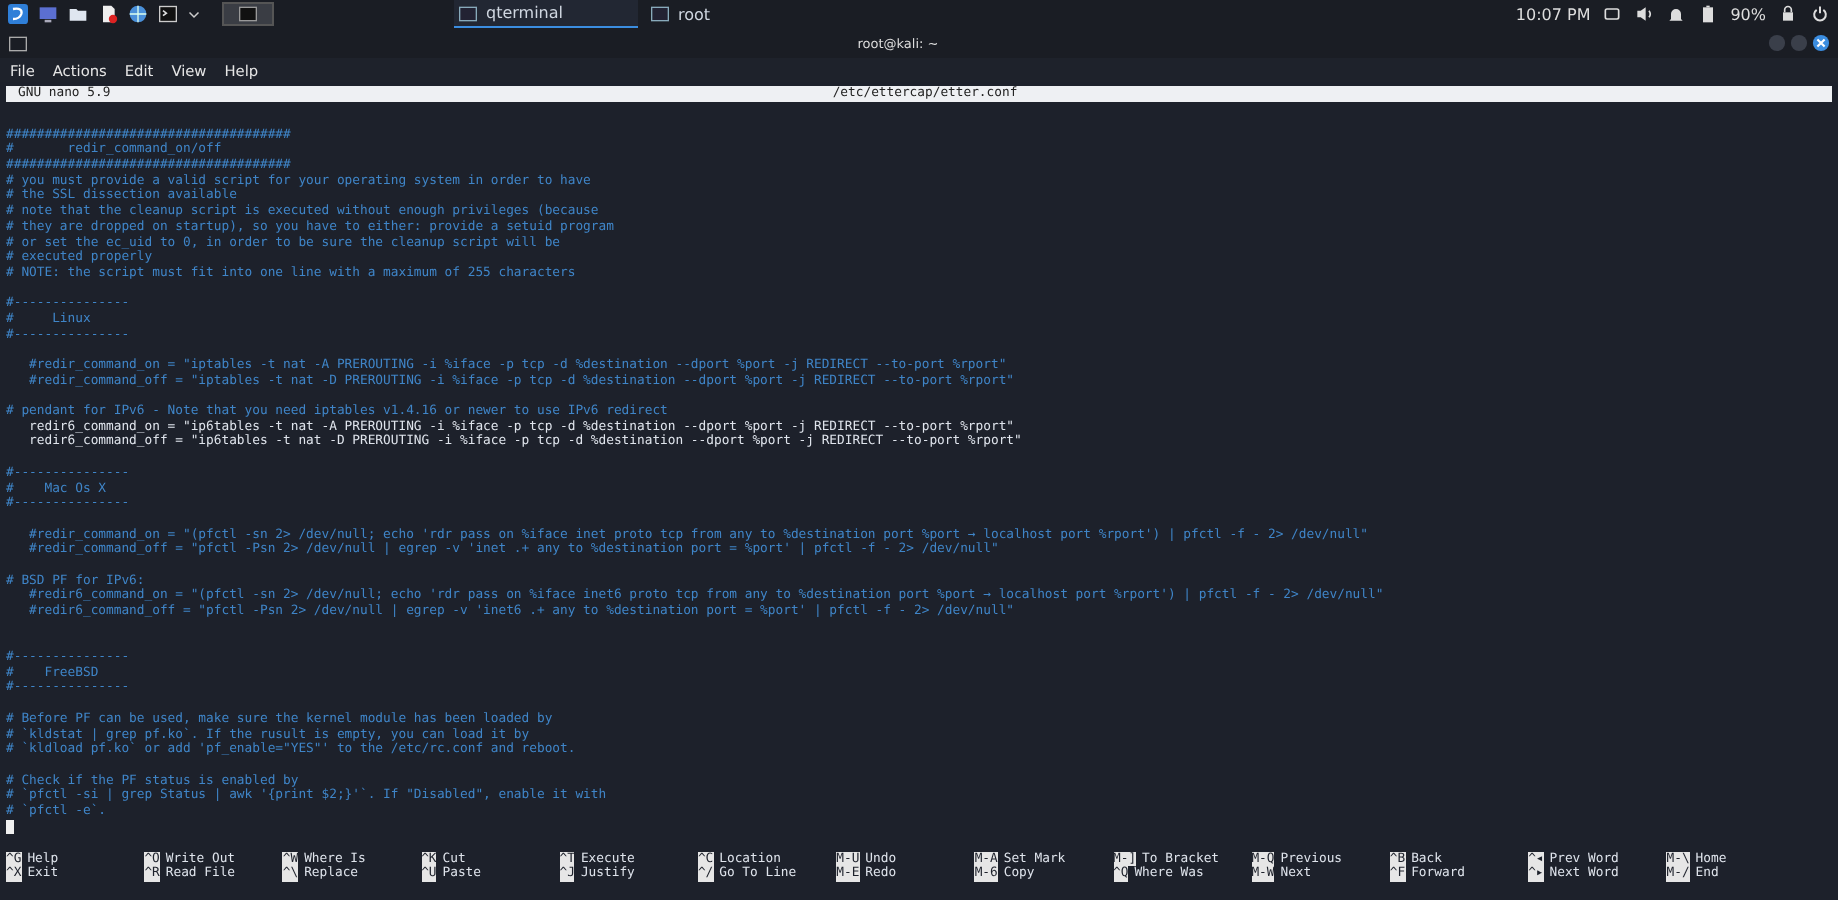 Image resolution: width=1838 pixels, height=900 pixels. Describe the element at coordinates (1788, 14) in the screenshot. I see `lock-icon` at that location.